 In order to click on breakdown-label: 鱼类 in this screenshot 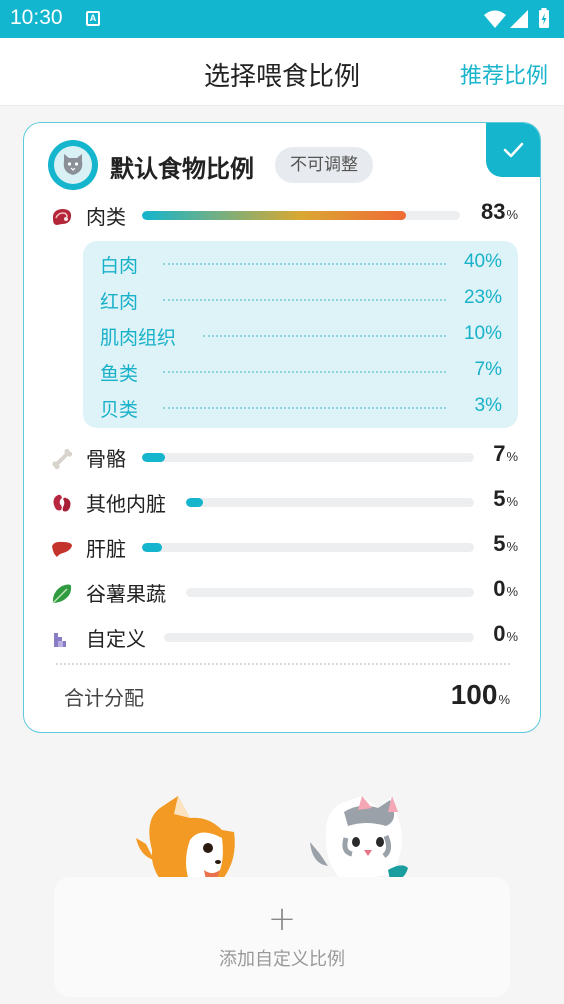, I will do `click(119, 374)`.